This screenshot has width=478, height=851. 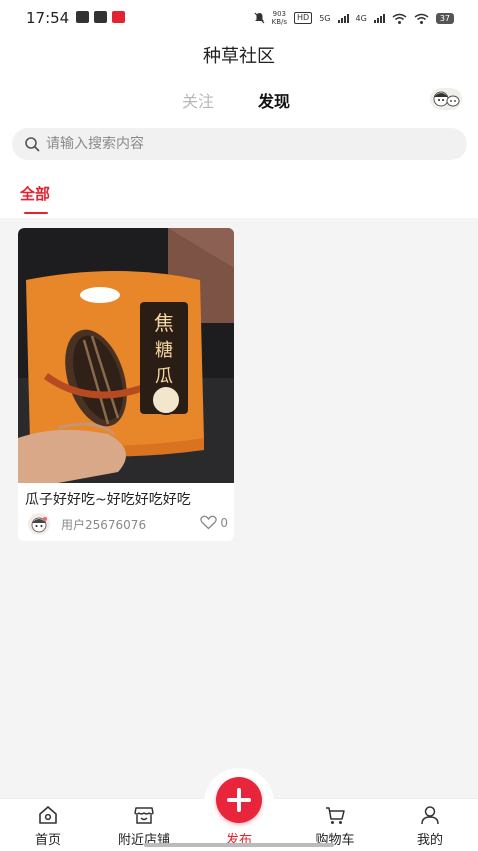 What do you see at coordinates (239, 845) in the screenshot?
I see `home-indicator` at bounding box center [239, 845].